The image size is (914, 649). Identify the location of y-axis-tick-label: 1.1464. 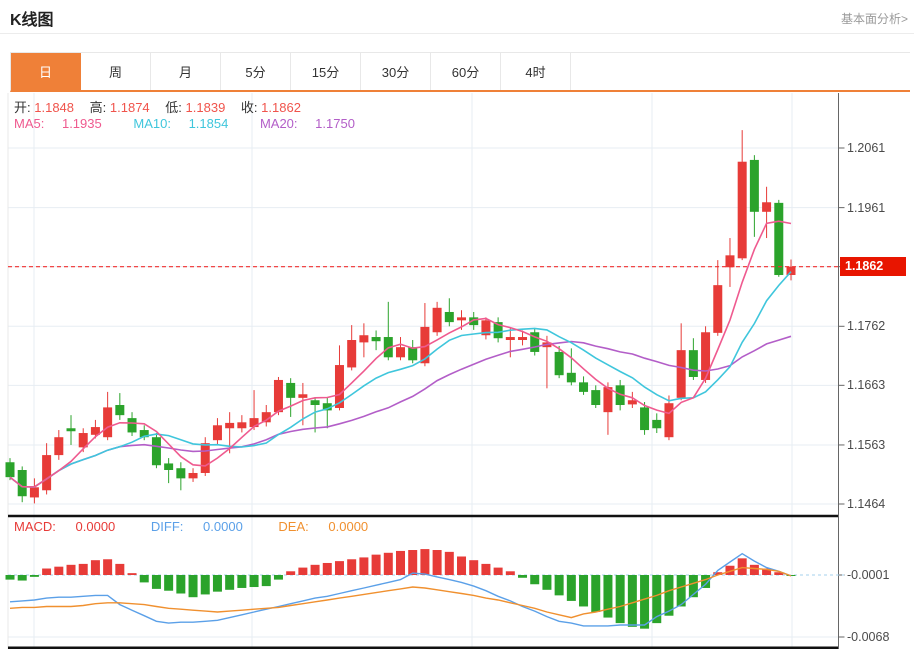
(866, 503).